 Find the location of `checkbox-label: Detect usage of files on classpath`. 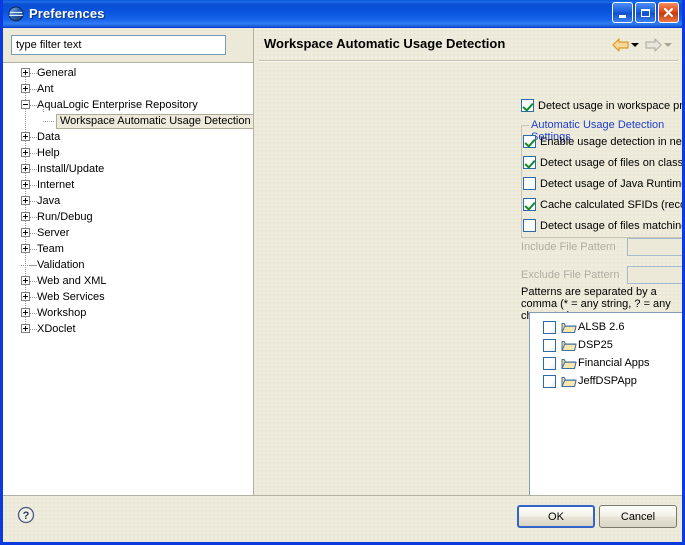

checkbox-label: Detect usage of files on classpath is located at coordinates (612, 162).